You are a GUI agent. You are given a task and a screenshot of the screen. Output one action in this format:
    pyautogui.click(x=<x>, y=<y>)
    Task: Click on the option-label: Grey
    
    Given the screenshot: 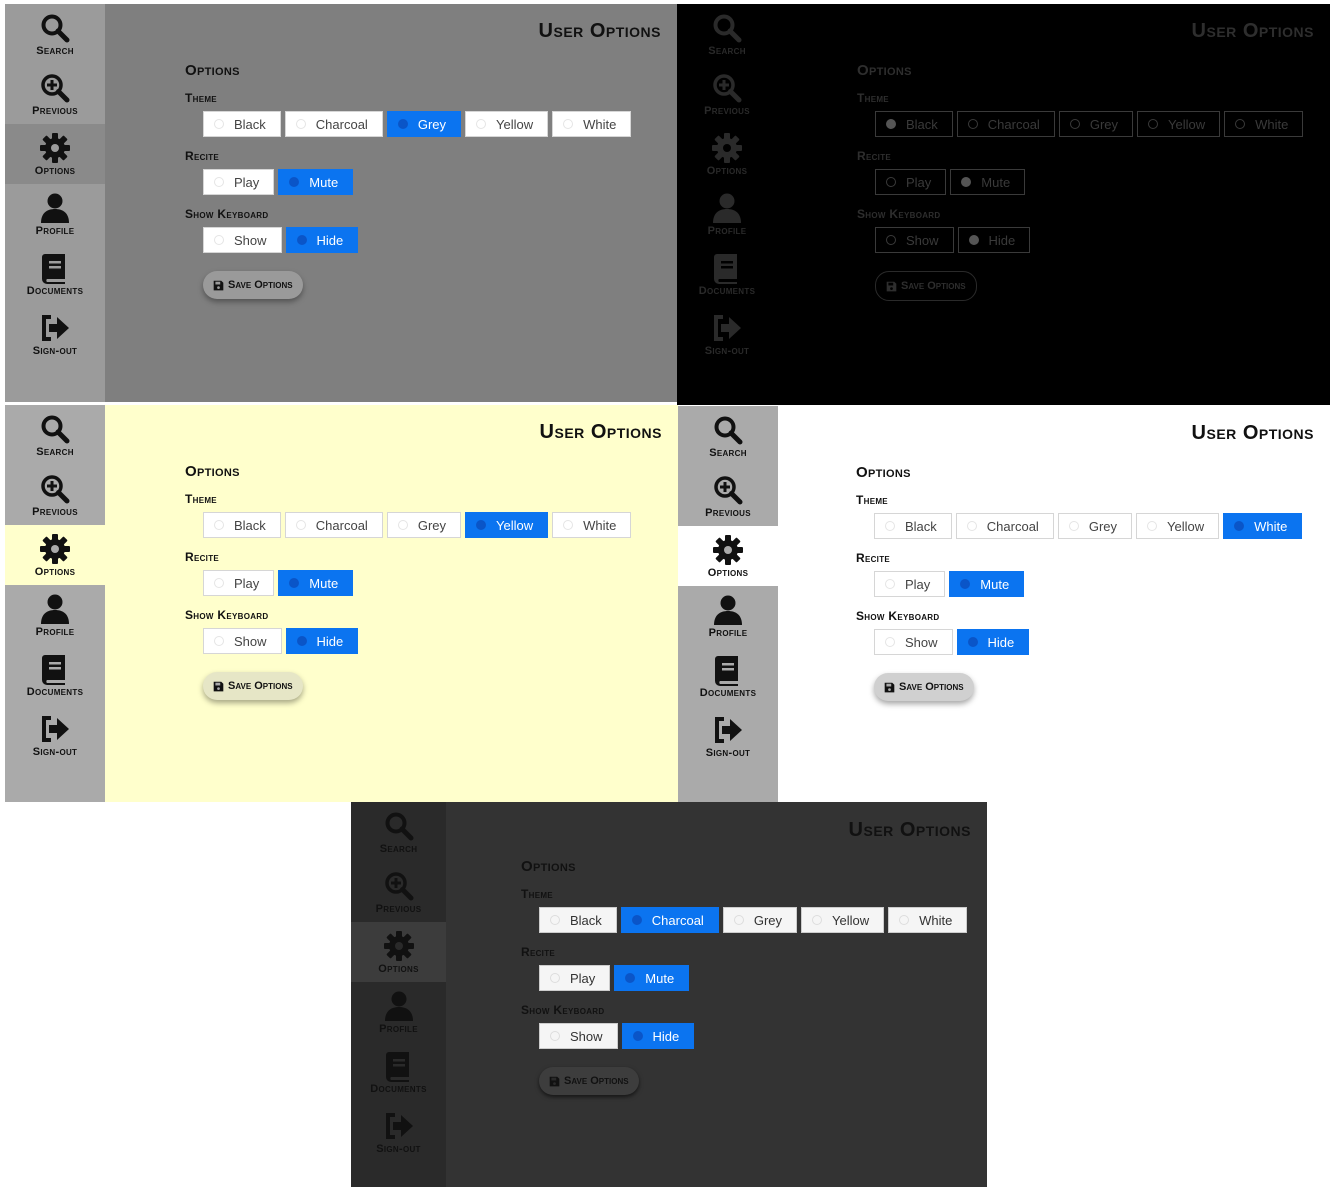 What is the action you would take?
    pyautogui.click(x=767, y=920)
    